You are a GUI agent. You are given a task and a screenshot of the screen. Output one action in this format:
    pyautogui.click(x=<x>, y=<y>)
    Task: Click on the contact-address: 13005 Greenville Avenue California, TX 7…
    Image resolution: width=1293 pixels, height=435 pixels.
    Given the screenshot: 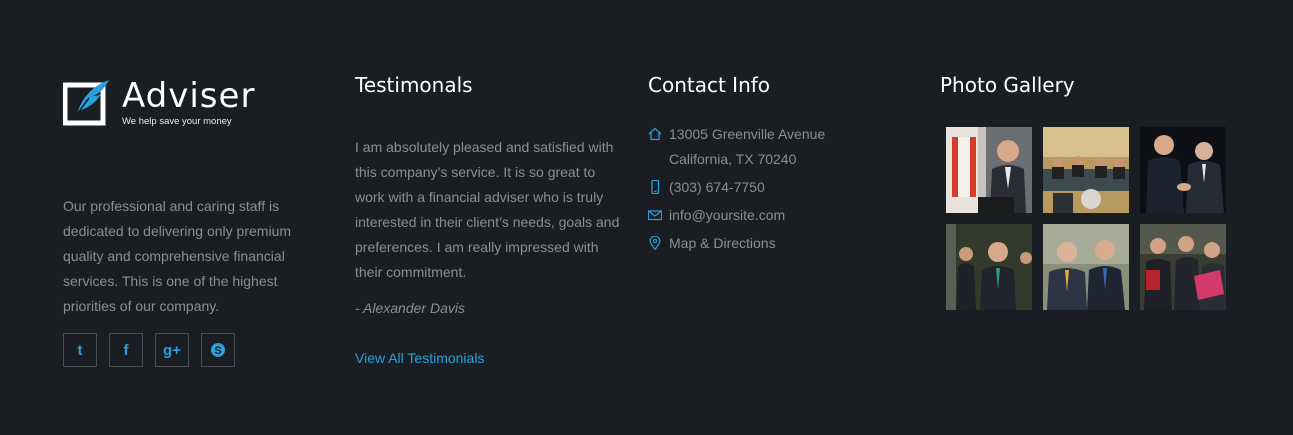 What is the action you would take?
    pyautogui.click(x=778, y=147)
    